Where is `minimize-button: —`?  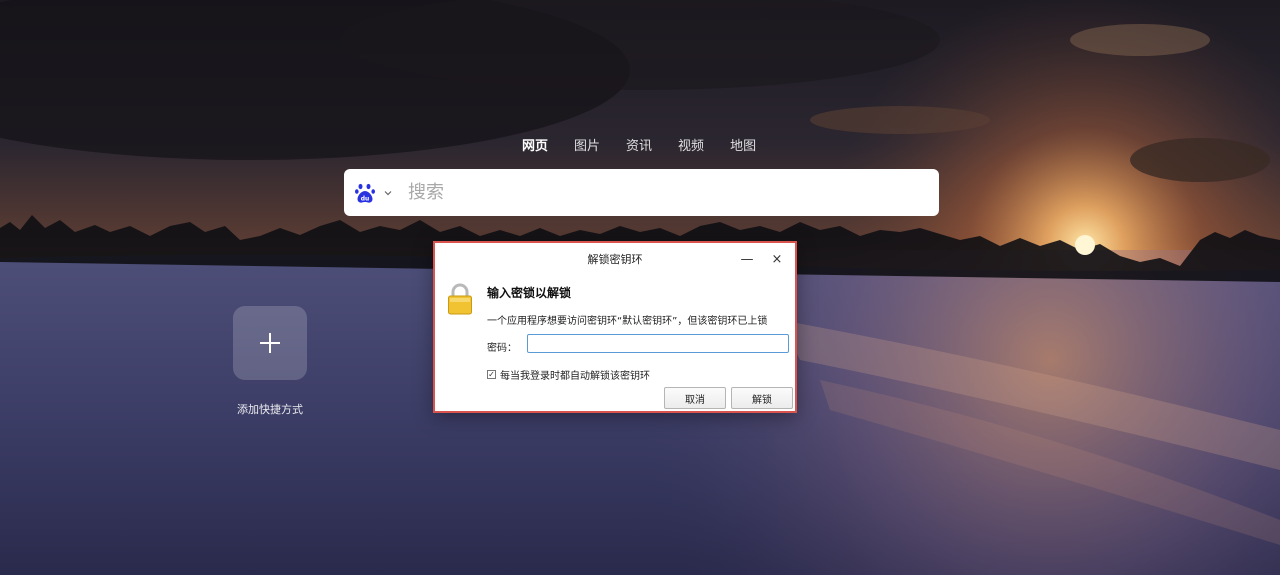 minimize-button: — is located at coordinates (747, 259).